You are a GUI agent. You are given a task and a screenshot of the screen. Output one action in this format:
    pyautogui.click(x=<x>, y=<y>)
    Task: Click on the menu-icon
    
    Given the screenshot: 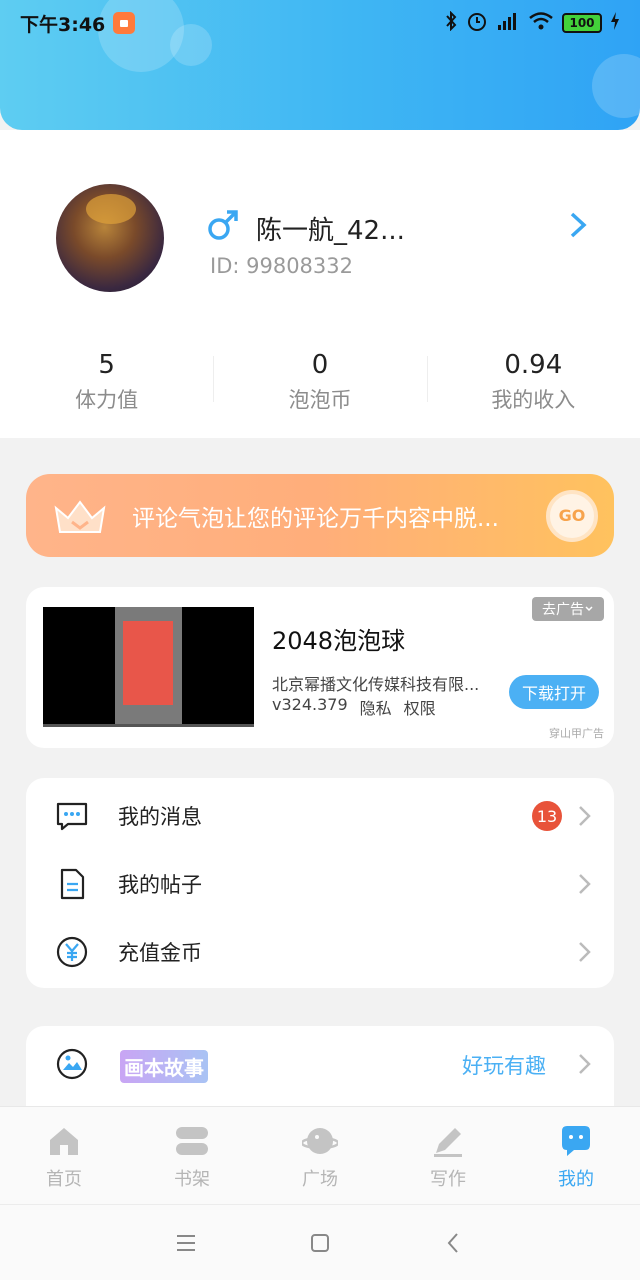 What is the action you would take?
    pyautogui.click(x=186, y=1243)
    